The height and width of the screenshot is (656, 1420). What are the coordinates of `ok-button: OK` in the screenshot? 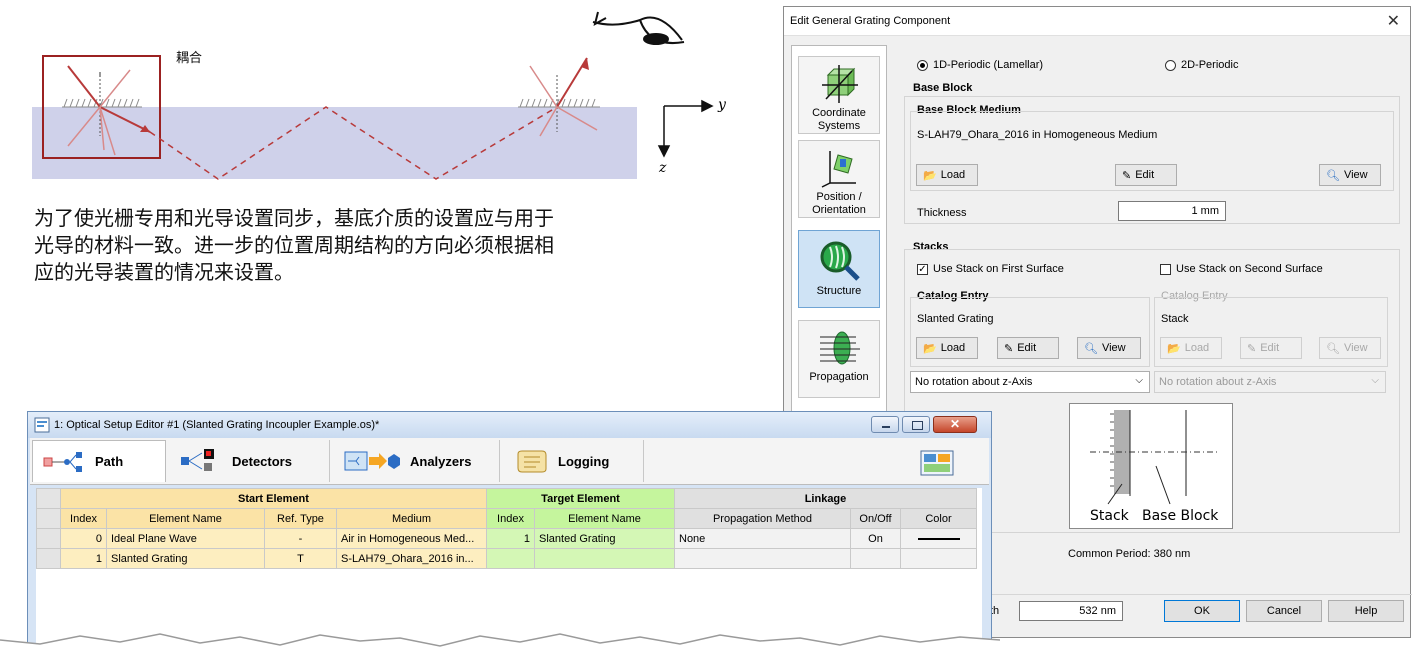 It's located at (1202, 611).